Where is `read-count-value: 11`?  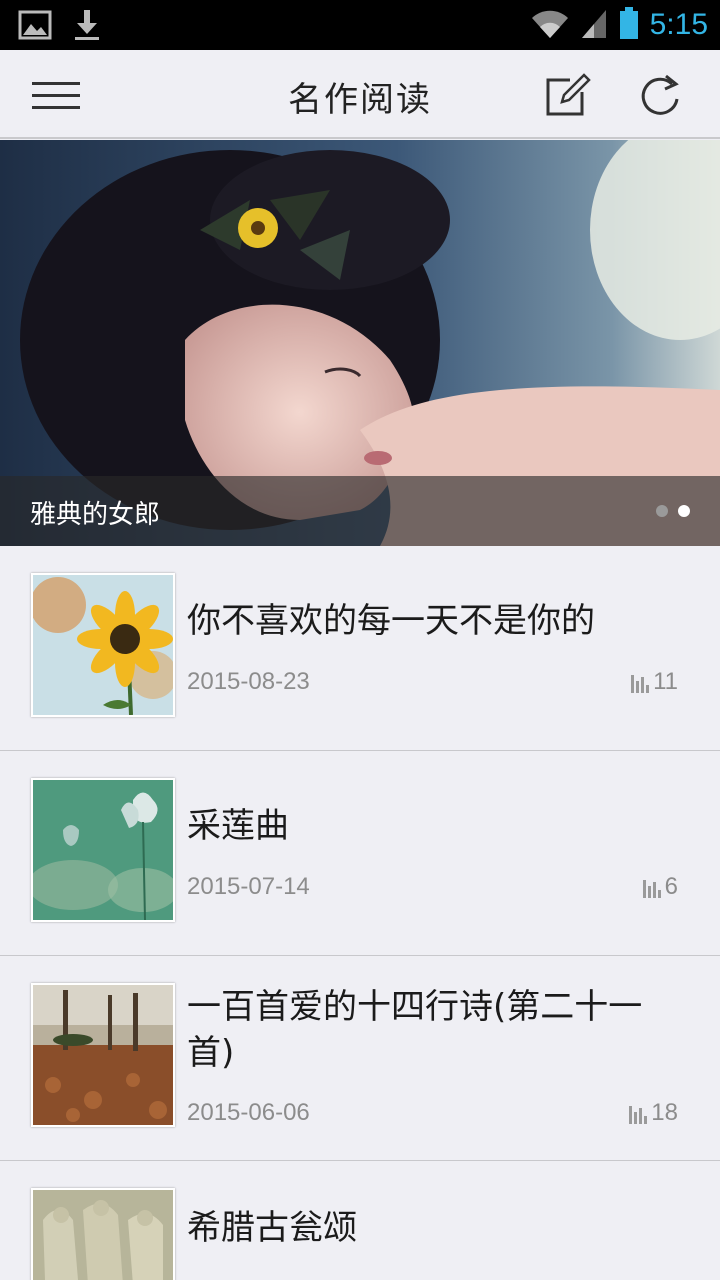
read-count-value: 11 is located at coordinates (665, 681).